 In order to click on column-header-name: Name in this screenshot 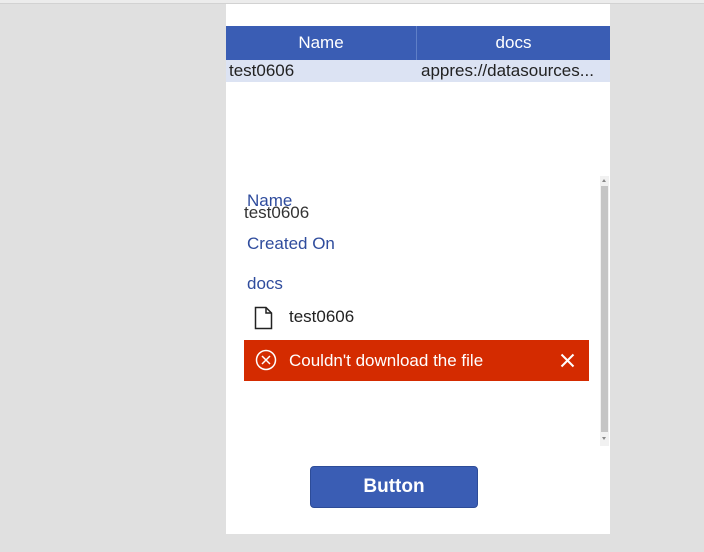, I will do `click(321, 43)`.